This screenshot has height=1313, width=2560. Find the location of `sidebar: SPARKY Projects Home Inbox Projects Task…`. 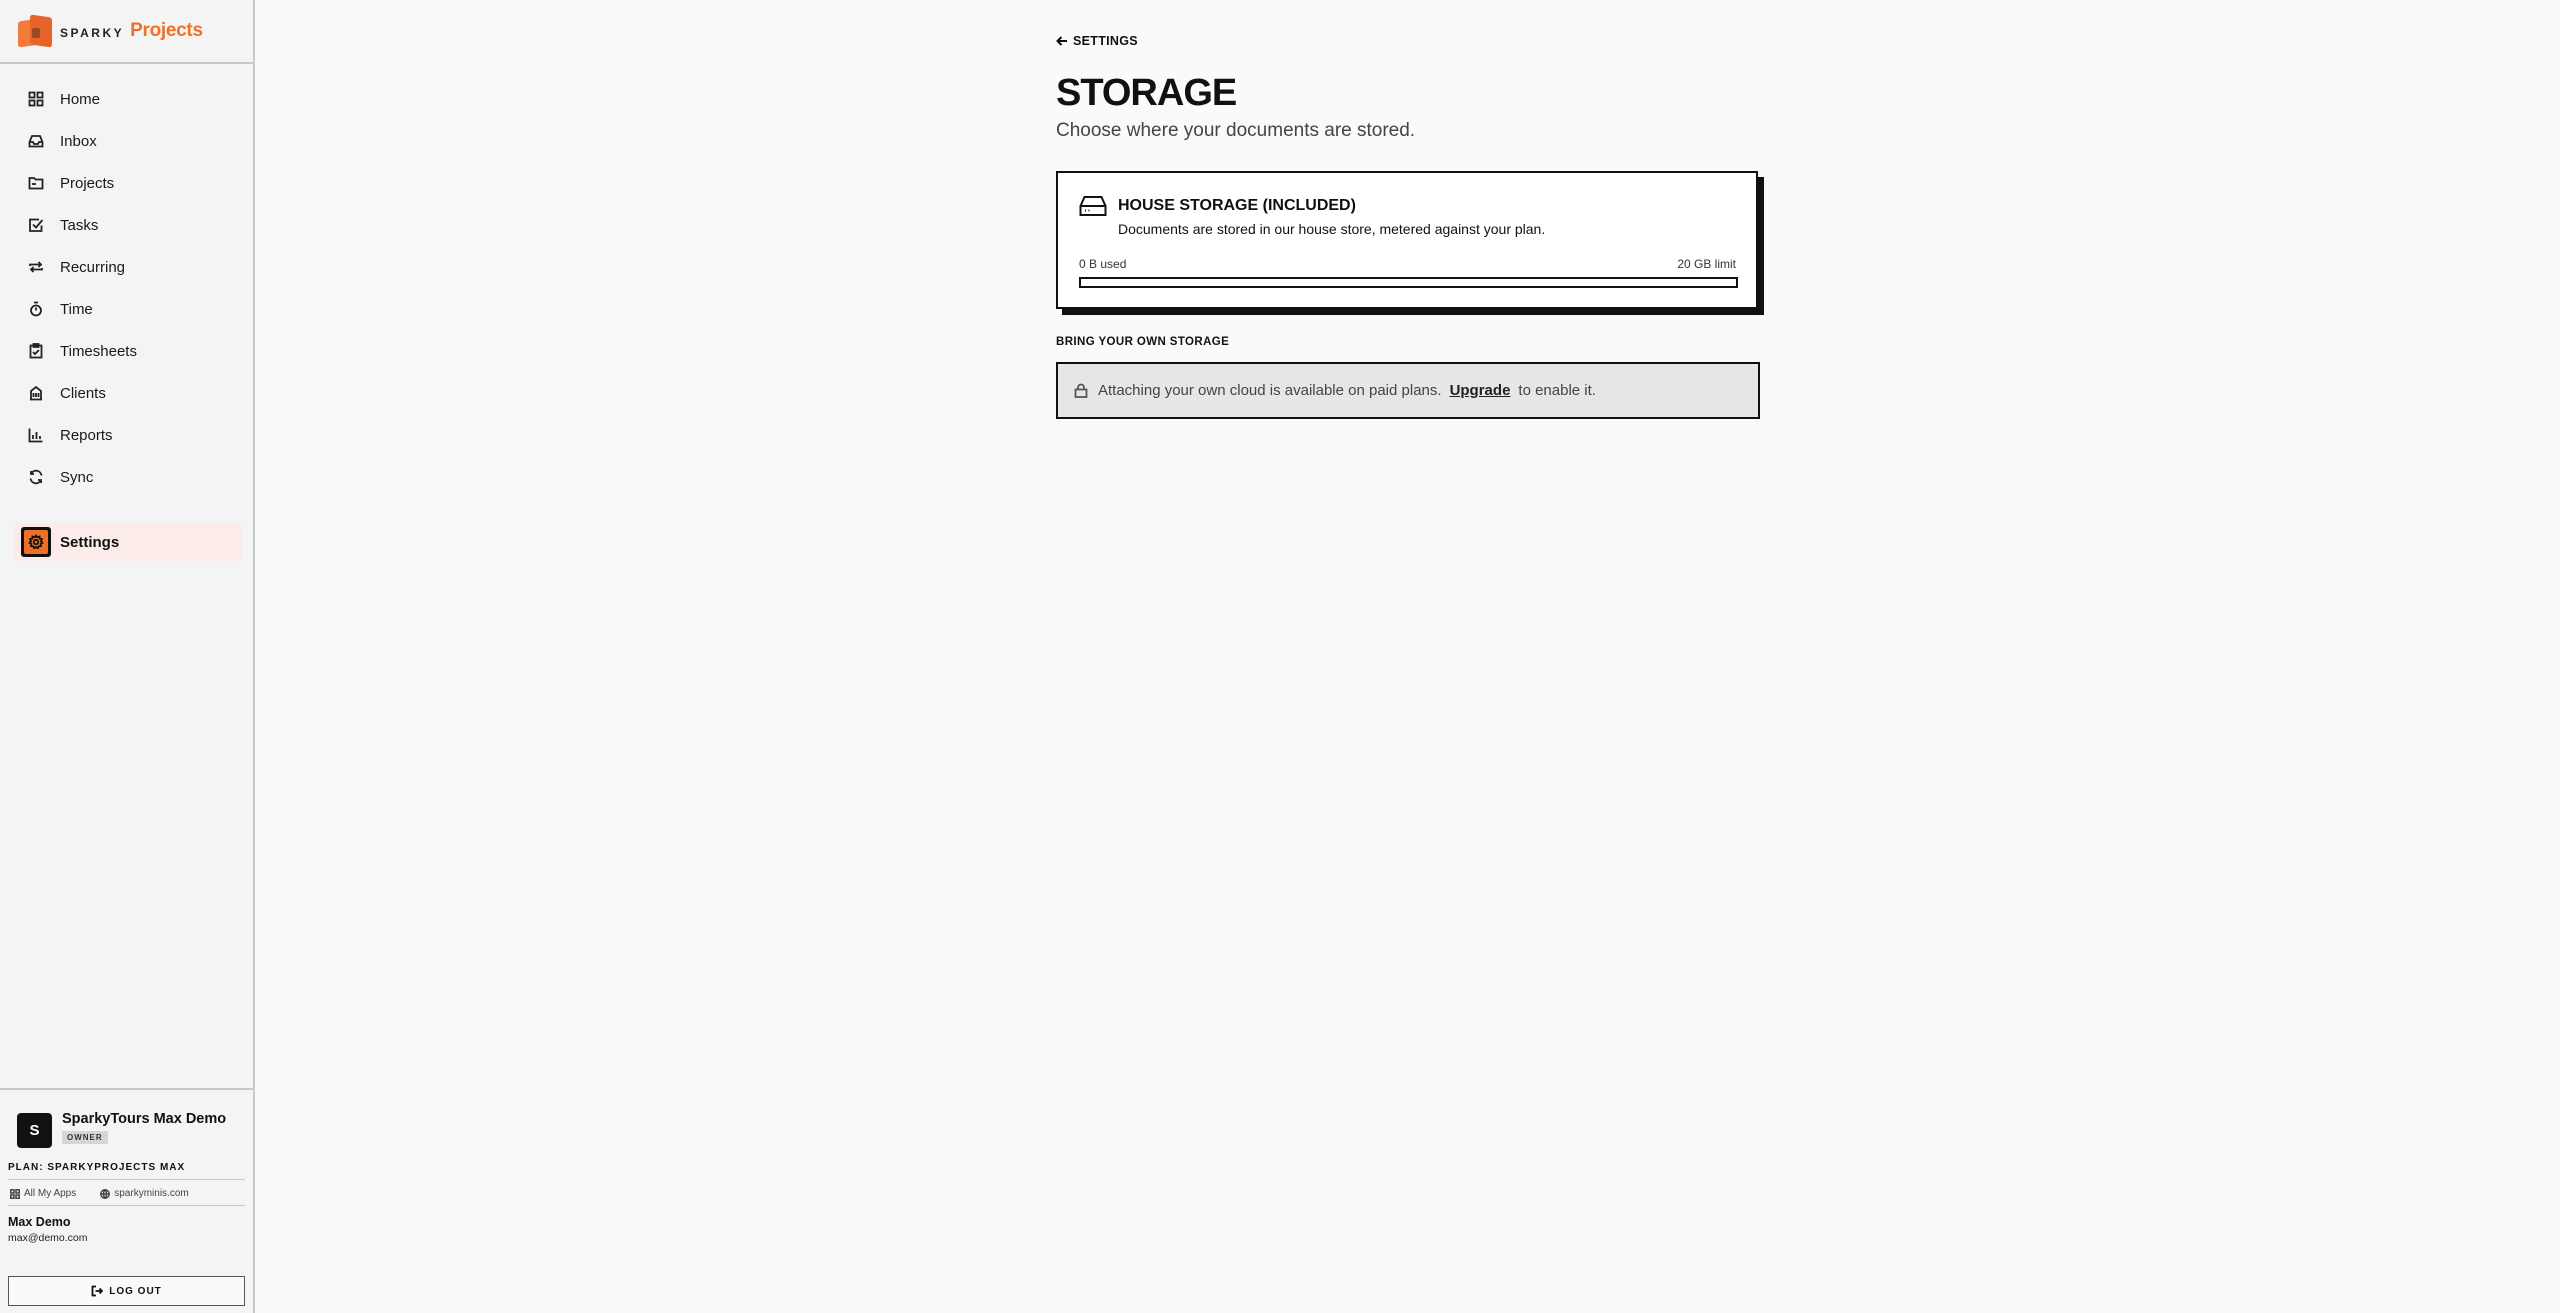

sidebar: SPARKY Projects Home Inbox Projects Task… is located at coordinates (127, 656).